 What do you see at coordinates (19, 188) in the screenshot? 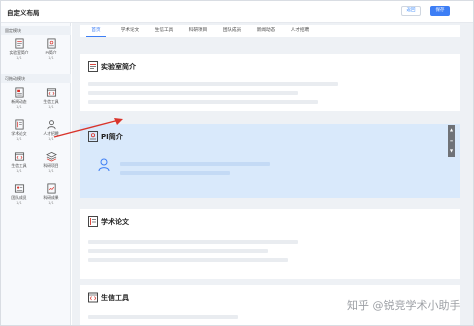
I see `team-icon` at bounding box center [19, 188].